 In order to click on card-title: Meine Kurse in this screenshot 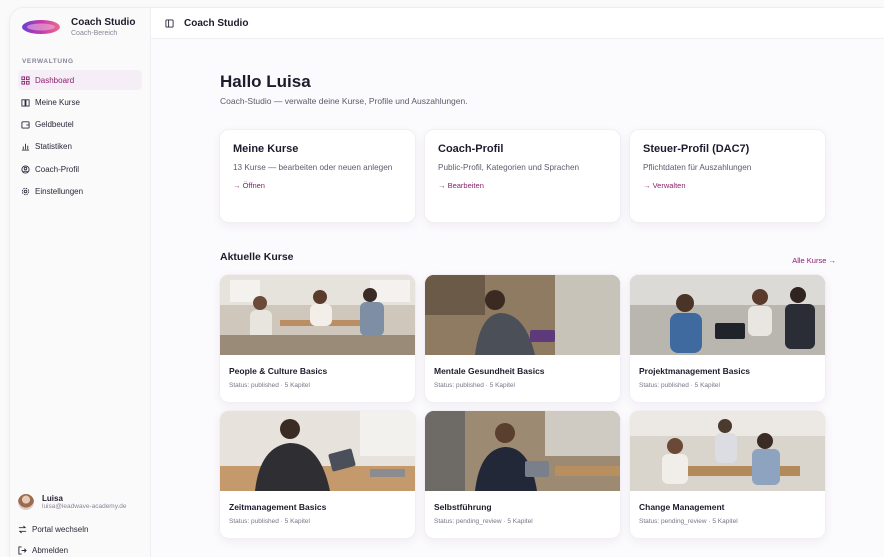, I will do `click(266, 149)`.